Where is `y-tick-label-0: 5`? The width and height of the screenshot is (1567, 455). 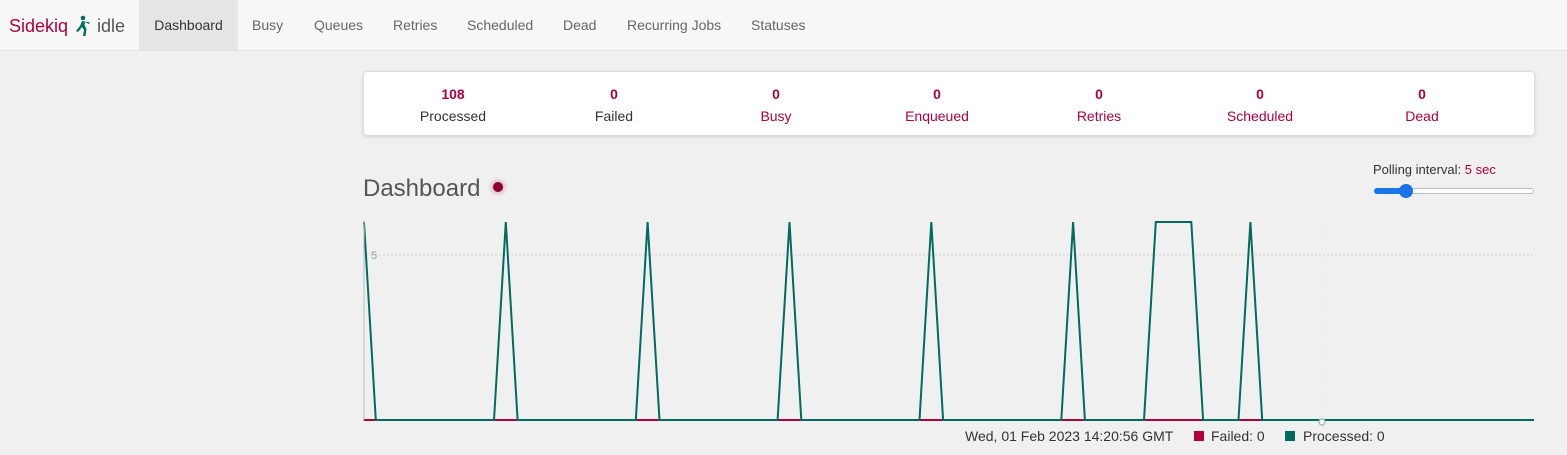
y-tick-label-0: 5 is located at coordinates (374, 256).